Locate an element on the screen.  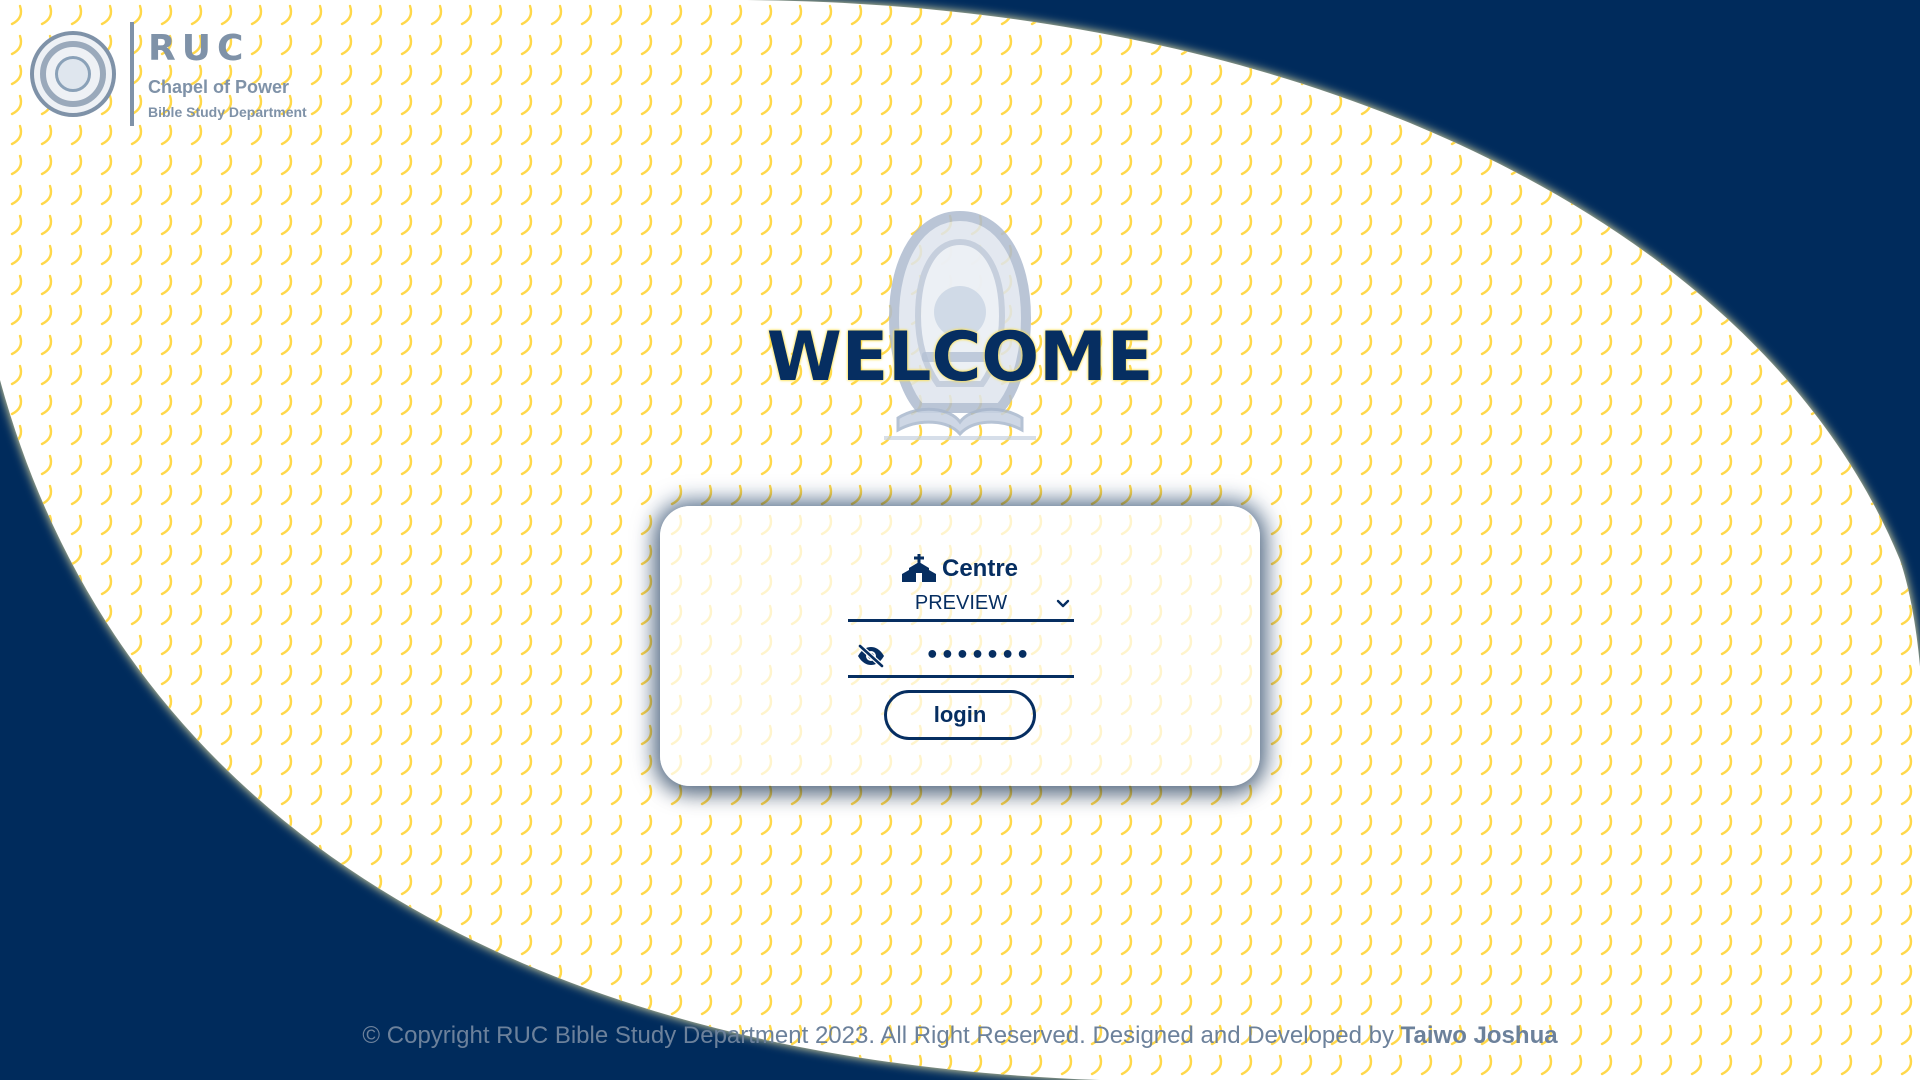
ruc-seal-icon is located at coordinates (73, 74).